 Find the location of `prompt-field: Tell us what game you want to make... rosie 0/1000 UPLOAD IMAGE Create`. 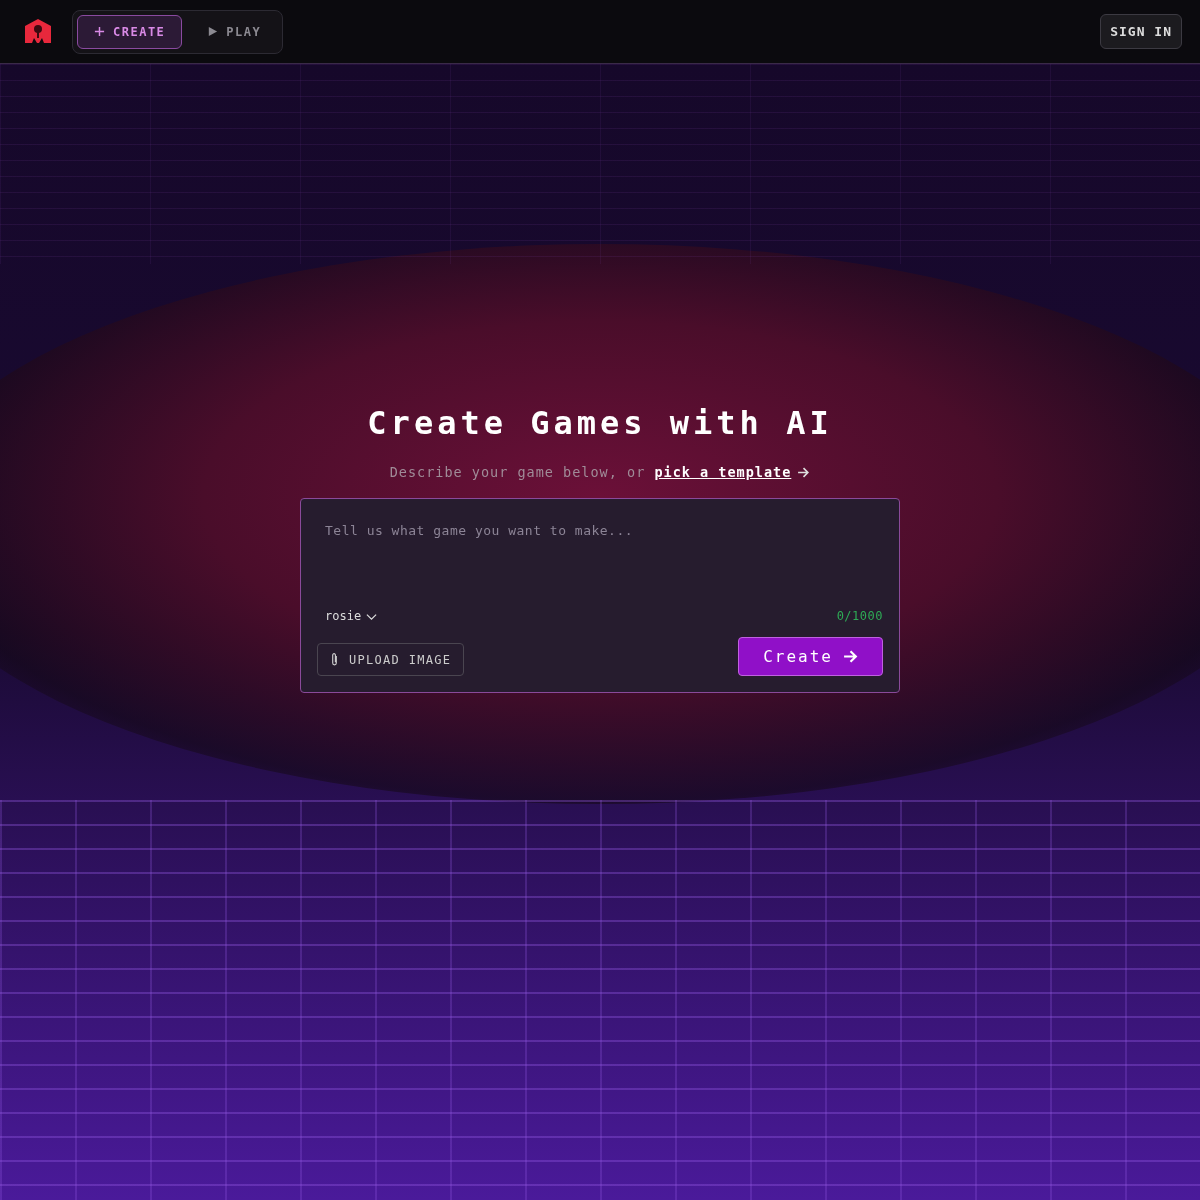

prompt-field: Tell us what game you want to make... rosie 0/1000 UPLOAD IMAGE Create is located at coordinates (600, 595).